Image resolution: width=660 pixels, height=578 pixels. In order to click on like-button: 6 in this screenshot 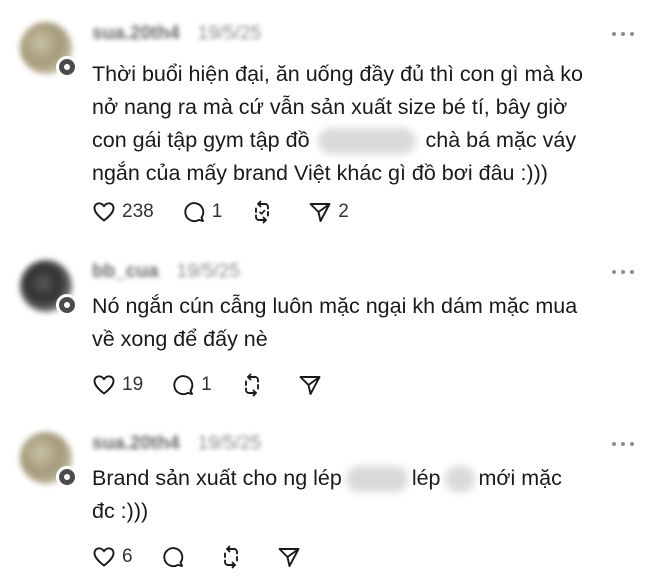, I will do `click(112, 557)`.